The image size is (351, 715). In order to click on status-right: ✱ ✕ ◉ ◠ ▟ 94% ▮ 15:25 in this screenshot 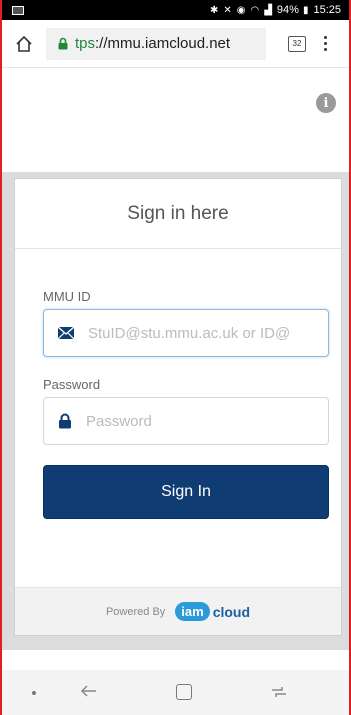, I will do `click(275, 10)`.